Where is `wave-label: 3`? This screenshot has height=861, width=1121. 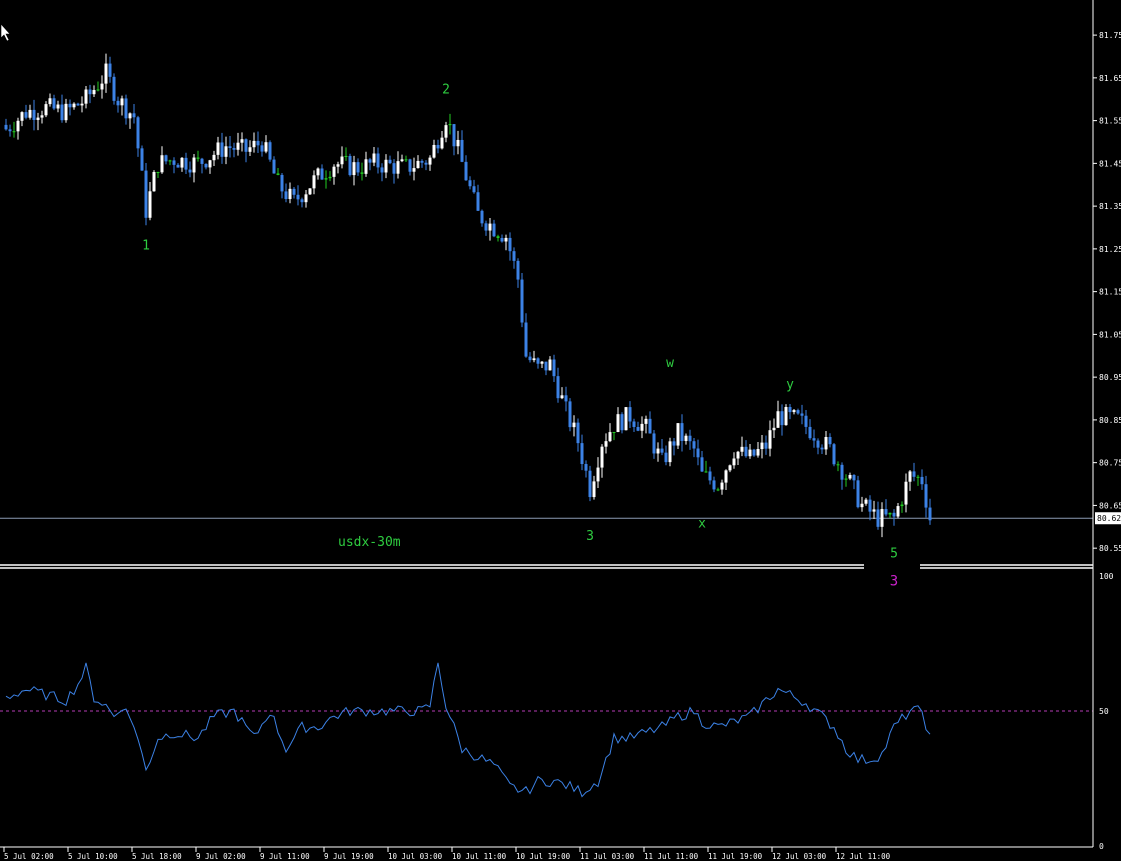 wave-label: 3 is located at coordinates (590, 536).